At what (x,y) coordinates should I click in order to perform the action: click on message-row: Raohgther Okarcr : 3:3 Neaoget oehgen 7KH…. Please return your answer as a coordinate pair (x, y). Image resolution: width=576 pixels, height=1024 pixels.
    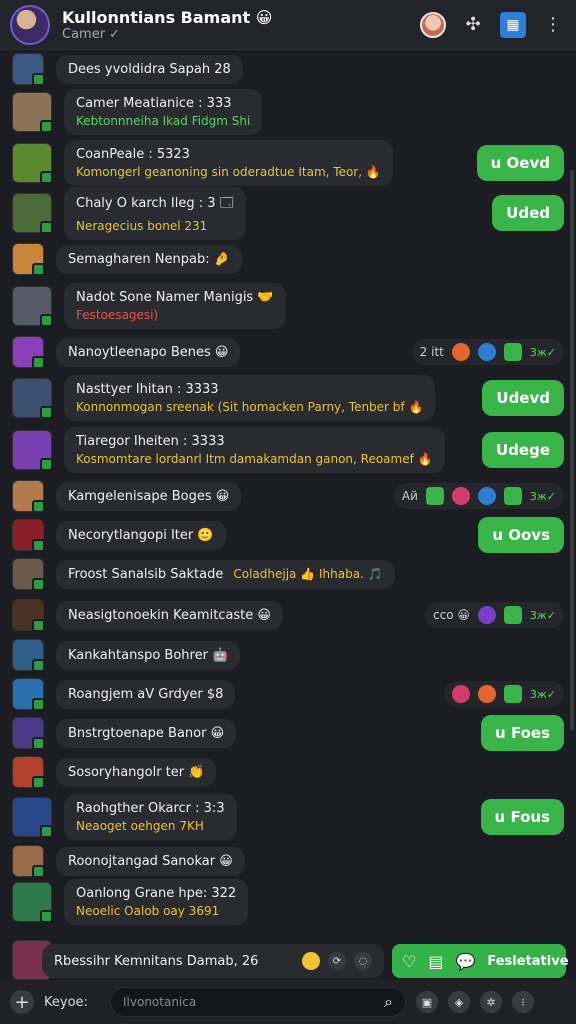
    Looking at the image, I should click on (288, 817).